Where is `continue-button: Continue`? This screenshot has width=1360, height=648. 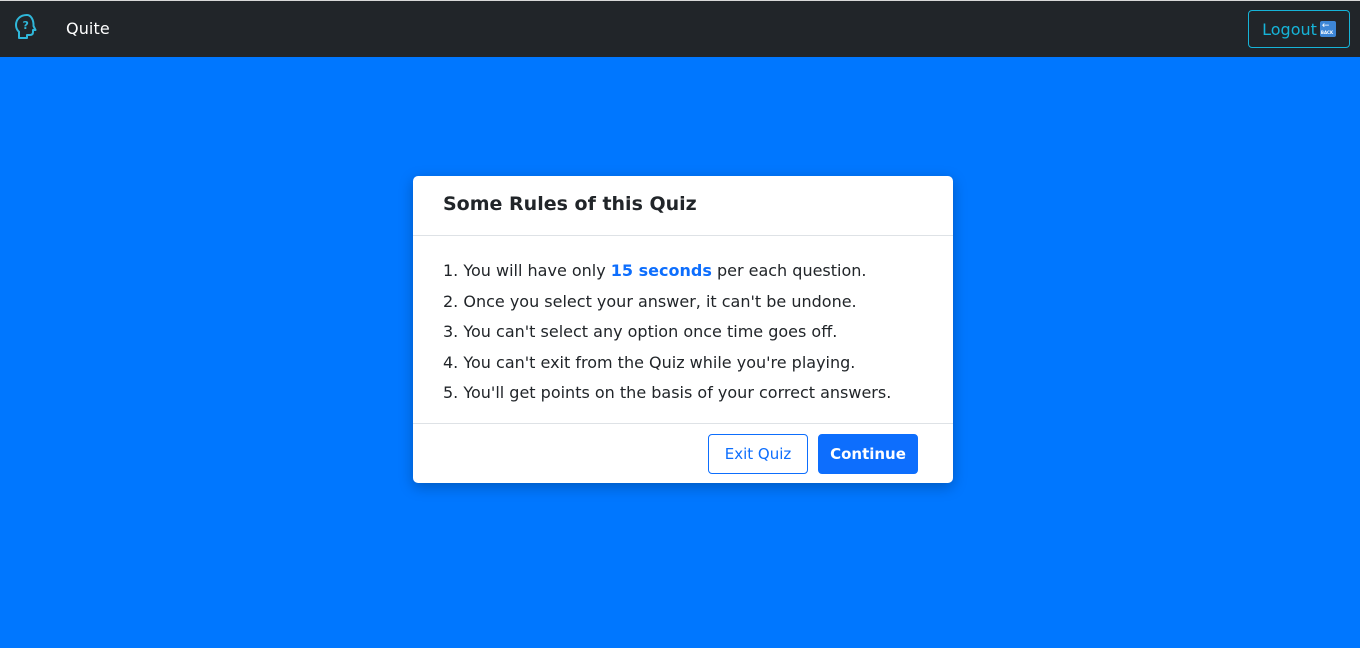
continue-button: Continue is located at coordinates (868, 454).